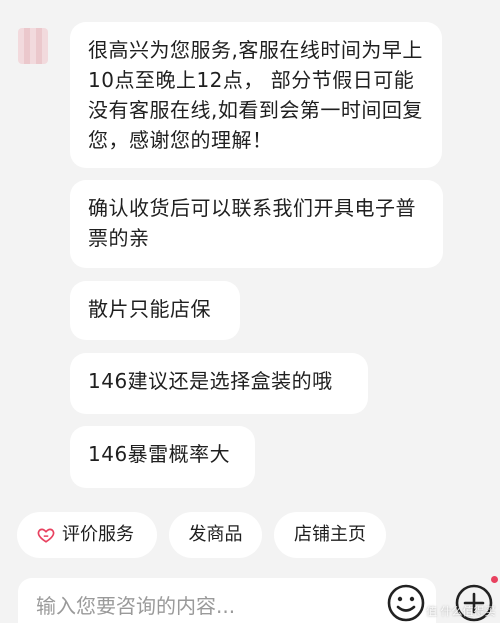 This screenshot has height=623, width=500. What do you see at coordinates (155, 310) in the screenshot?
I see `message-bubble: 散片只能店保` at bounding box center [155, 310].